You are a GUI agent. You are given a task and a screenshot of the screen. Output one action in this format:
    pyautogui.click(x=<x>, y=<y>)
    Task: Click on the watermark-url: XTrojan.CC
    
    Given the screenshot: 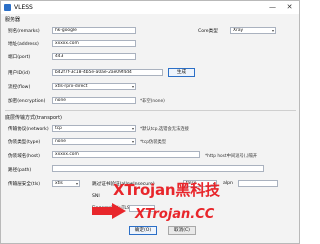 What is the action you would take?
    pyautogui.click(x=175, y=214)
    